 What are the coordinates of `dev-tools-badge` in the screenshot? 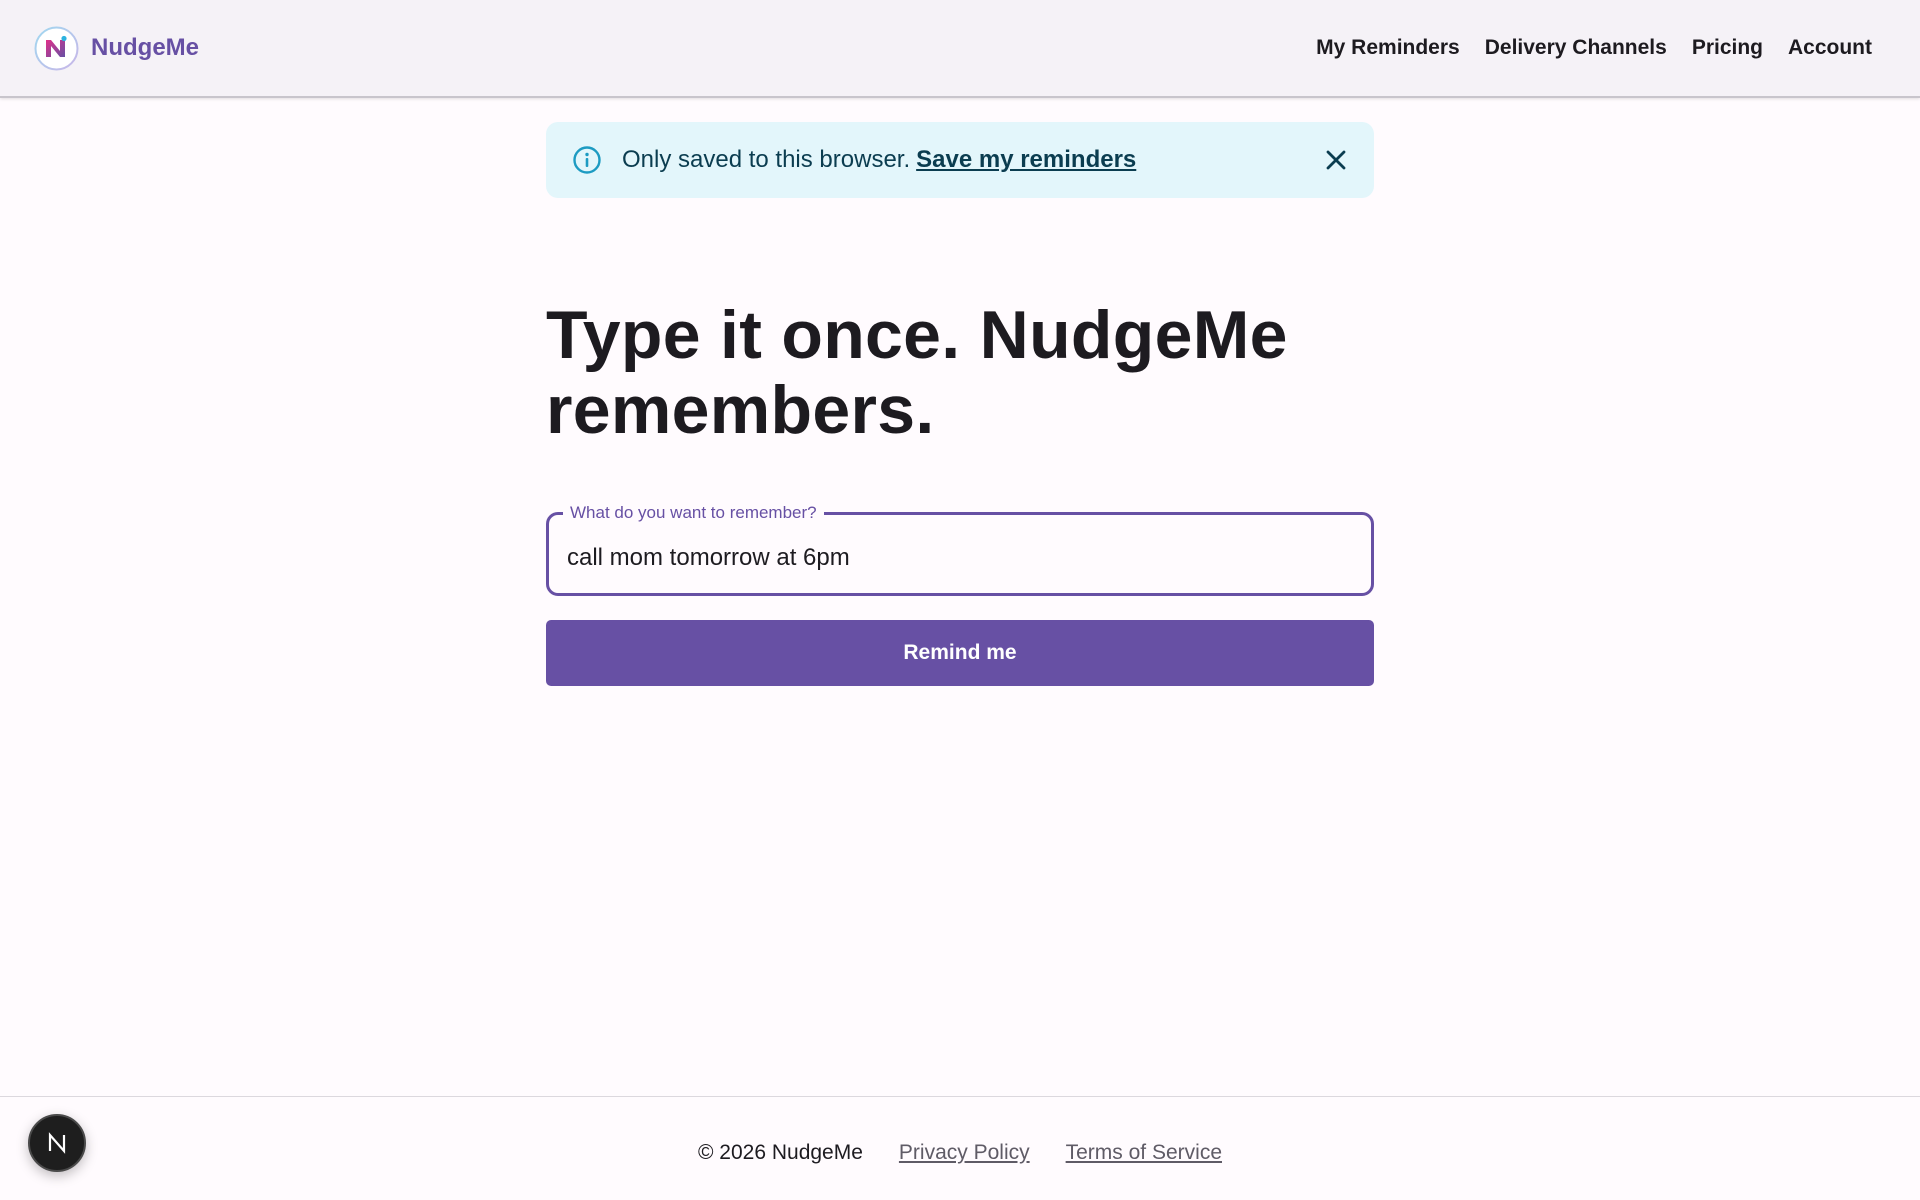 It's located at (57, 1143).